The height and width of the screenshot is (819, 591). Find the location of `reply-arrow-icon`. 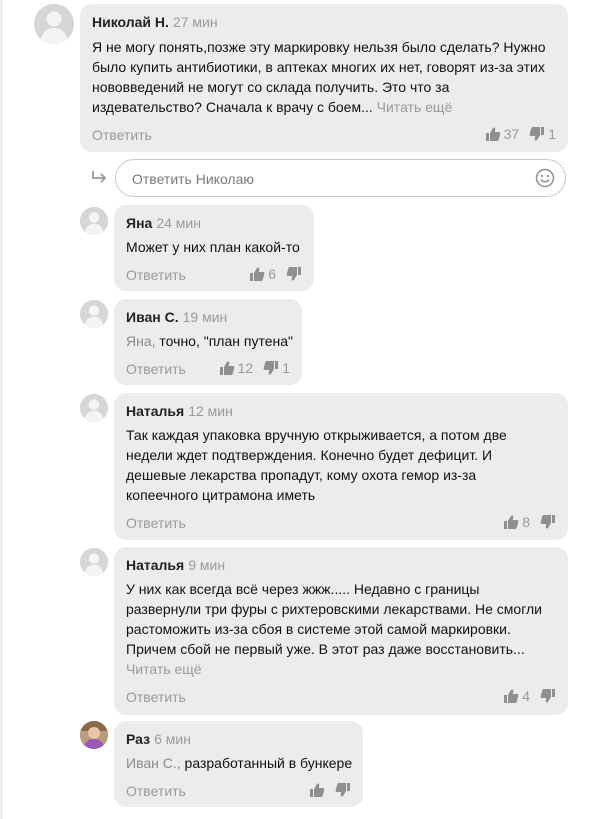

reply-arrow-icon is located at coordinates (99, 177).